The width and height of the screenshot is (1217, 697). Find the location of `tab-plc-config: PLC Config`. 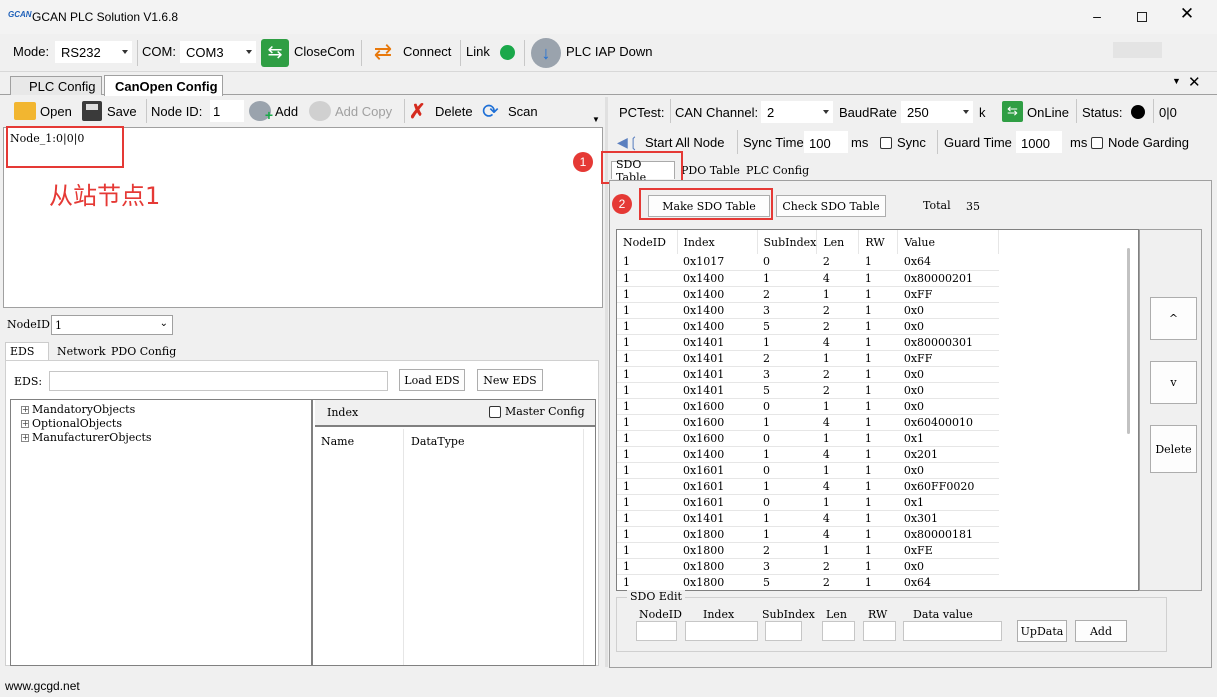

tab-plc-config: PLC Config is located at coordinates (56, 85).